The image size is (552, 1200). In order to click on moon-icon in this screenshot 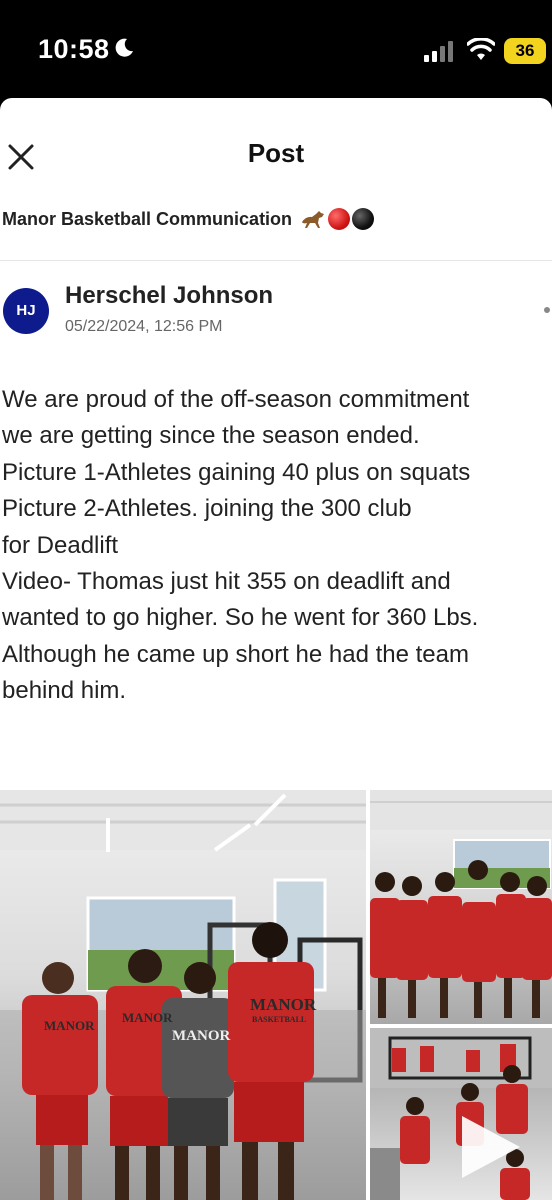, I will do `click(124, 47)`.